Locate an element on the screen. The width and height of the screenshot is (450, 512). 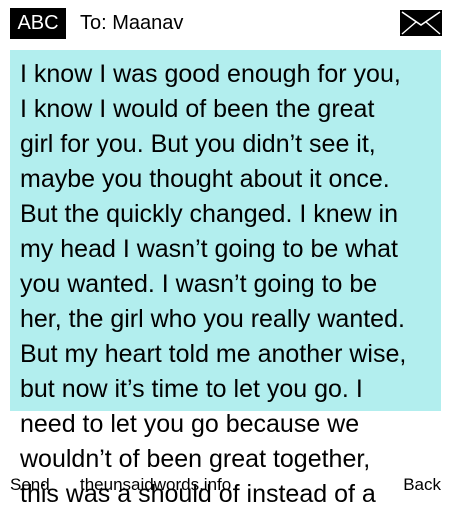
watermark-text: theunsaidwords.info is located at coordinates (156, 484).